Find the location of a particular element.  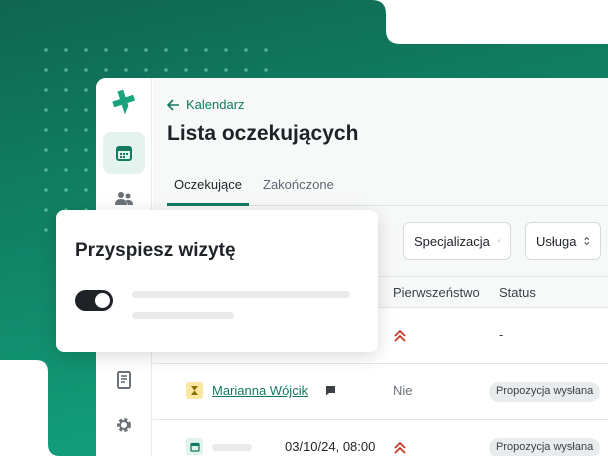

service-filter: Usługa is located at coordinates (563, 241).